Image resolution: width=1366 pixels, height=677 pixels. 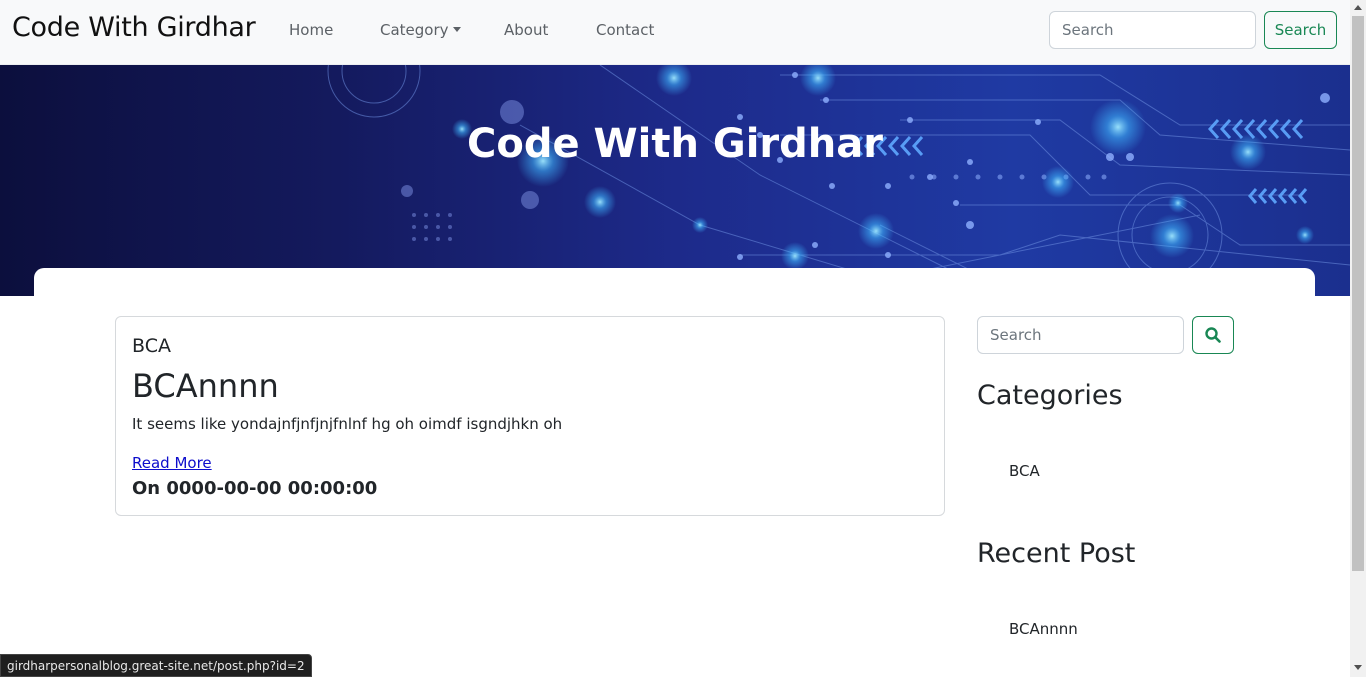 What do you see at coordinates (311, 30) in the screenshot?
I see `nav-home: Home` at bounding box center [311, 30].